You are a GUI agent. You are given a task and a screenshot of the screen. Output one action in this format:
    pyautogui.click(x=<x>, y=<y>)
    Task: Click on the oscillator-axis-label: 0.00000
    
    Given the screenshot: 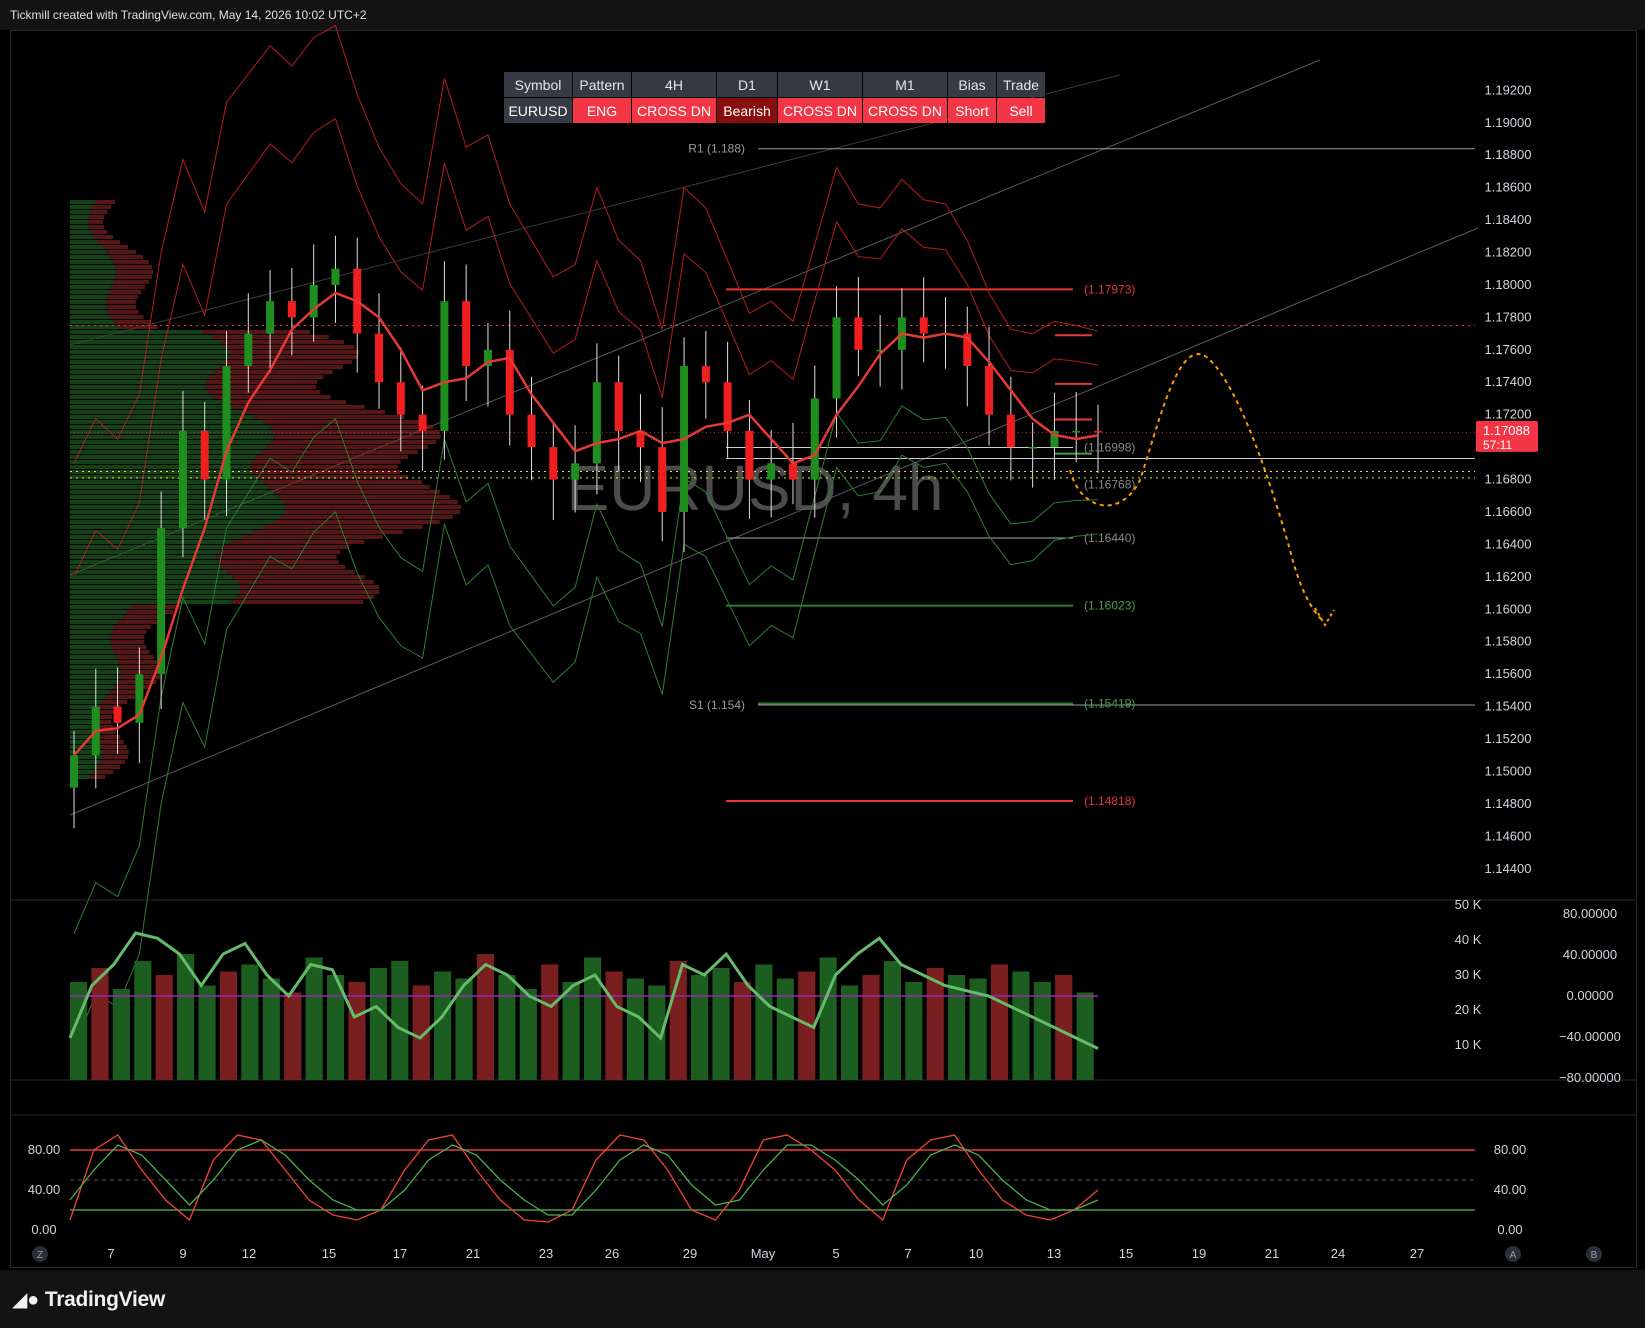 What is the action you would take?
    pyautogui.click(x=1590, y=995)
    